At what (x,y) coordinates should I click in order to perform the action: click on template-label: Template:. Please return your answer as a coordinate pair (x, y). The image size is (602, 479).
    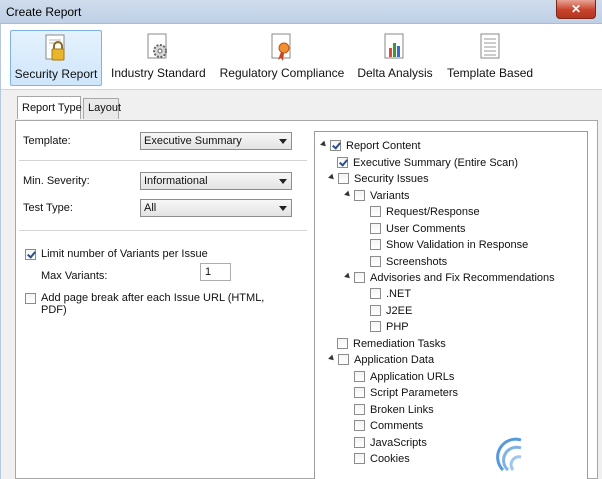
    Looking at the image, I should click on (47, 141).